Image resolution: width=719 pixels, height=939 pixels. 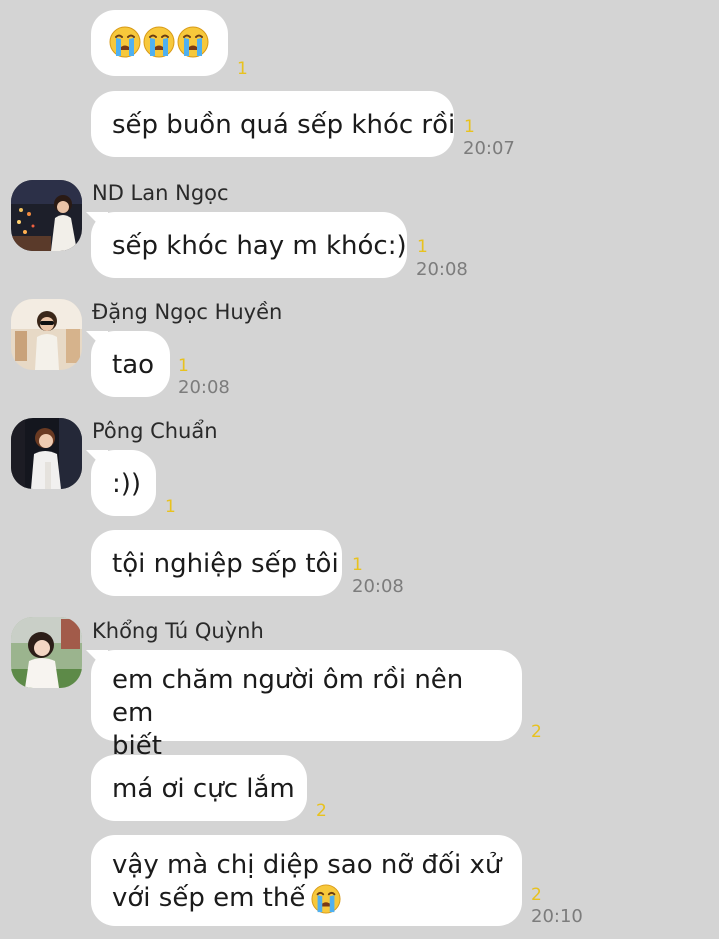 I want to click on message-bubble: :)), so click(x=123, y=483).